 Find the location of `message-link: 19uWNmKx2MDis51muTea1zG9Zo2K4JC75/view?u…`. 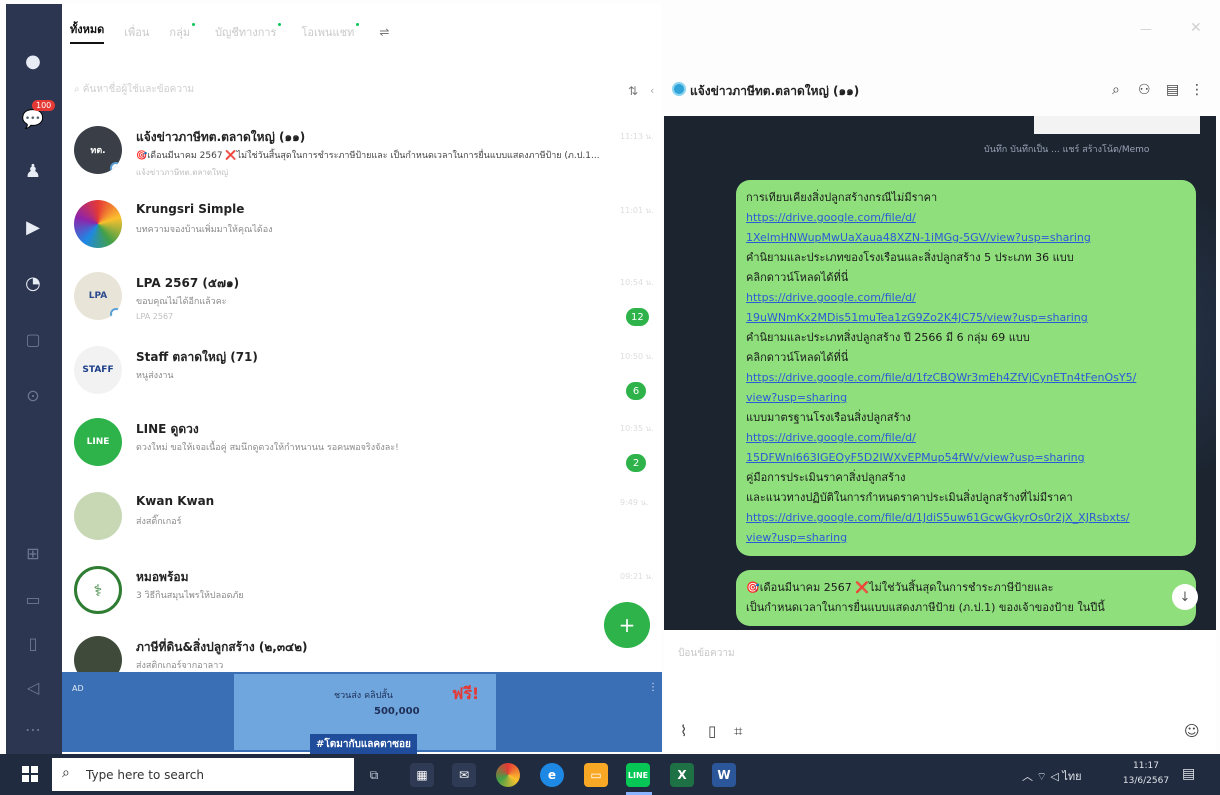

message-link: 19uWNmKx2MDis51muTea1zG9Zo2K4JC75/view?u… is located at coordinates (966, 318).